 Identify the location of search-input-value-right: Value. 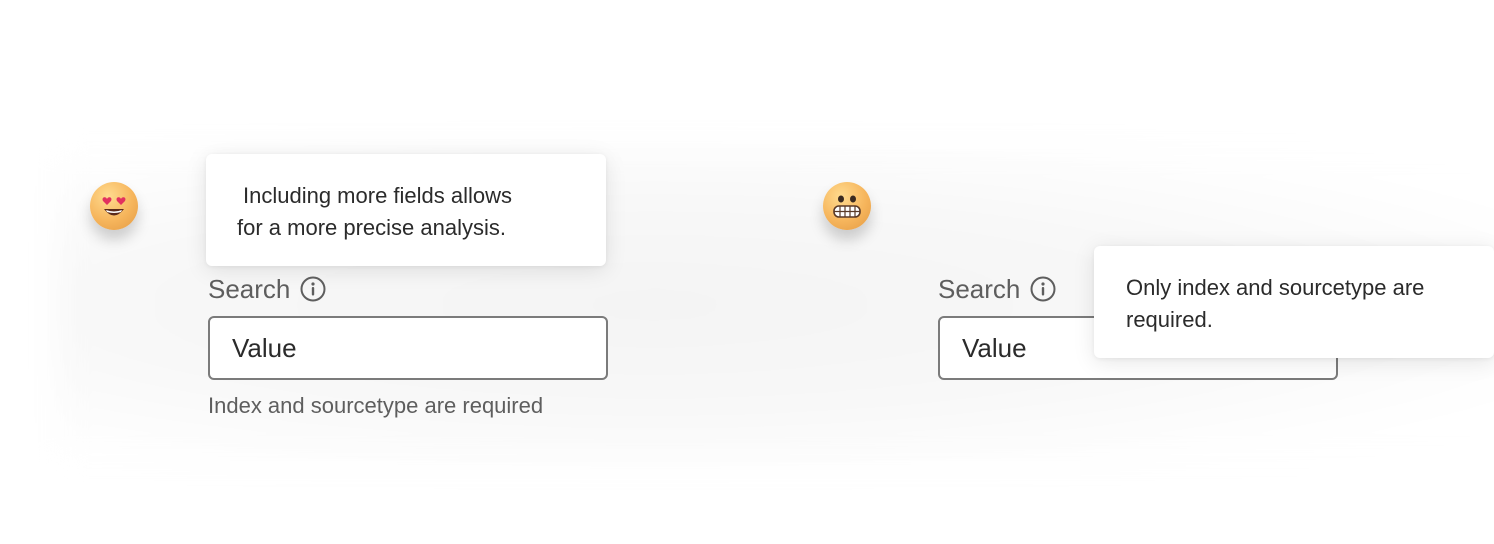
(994, 347).